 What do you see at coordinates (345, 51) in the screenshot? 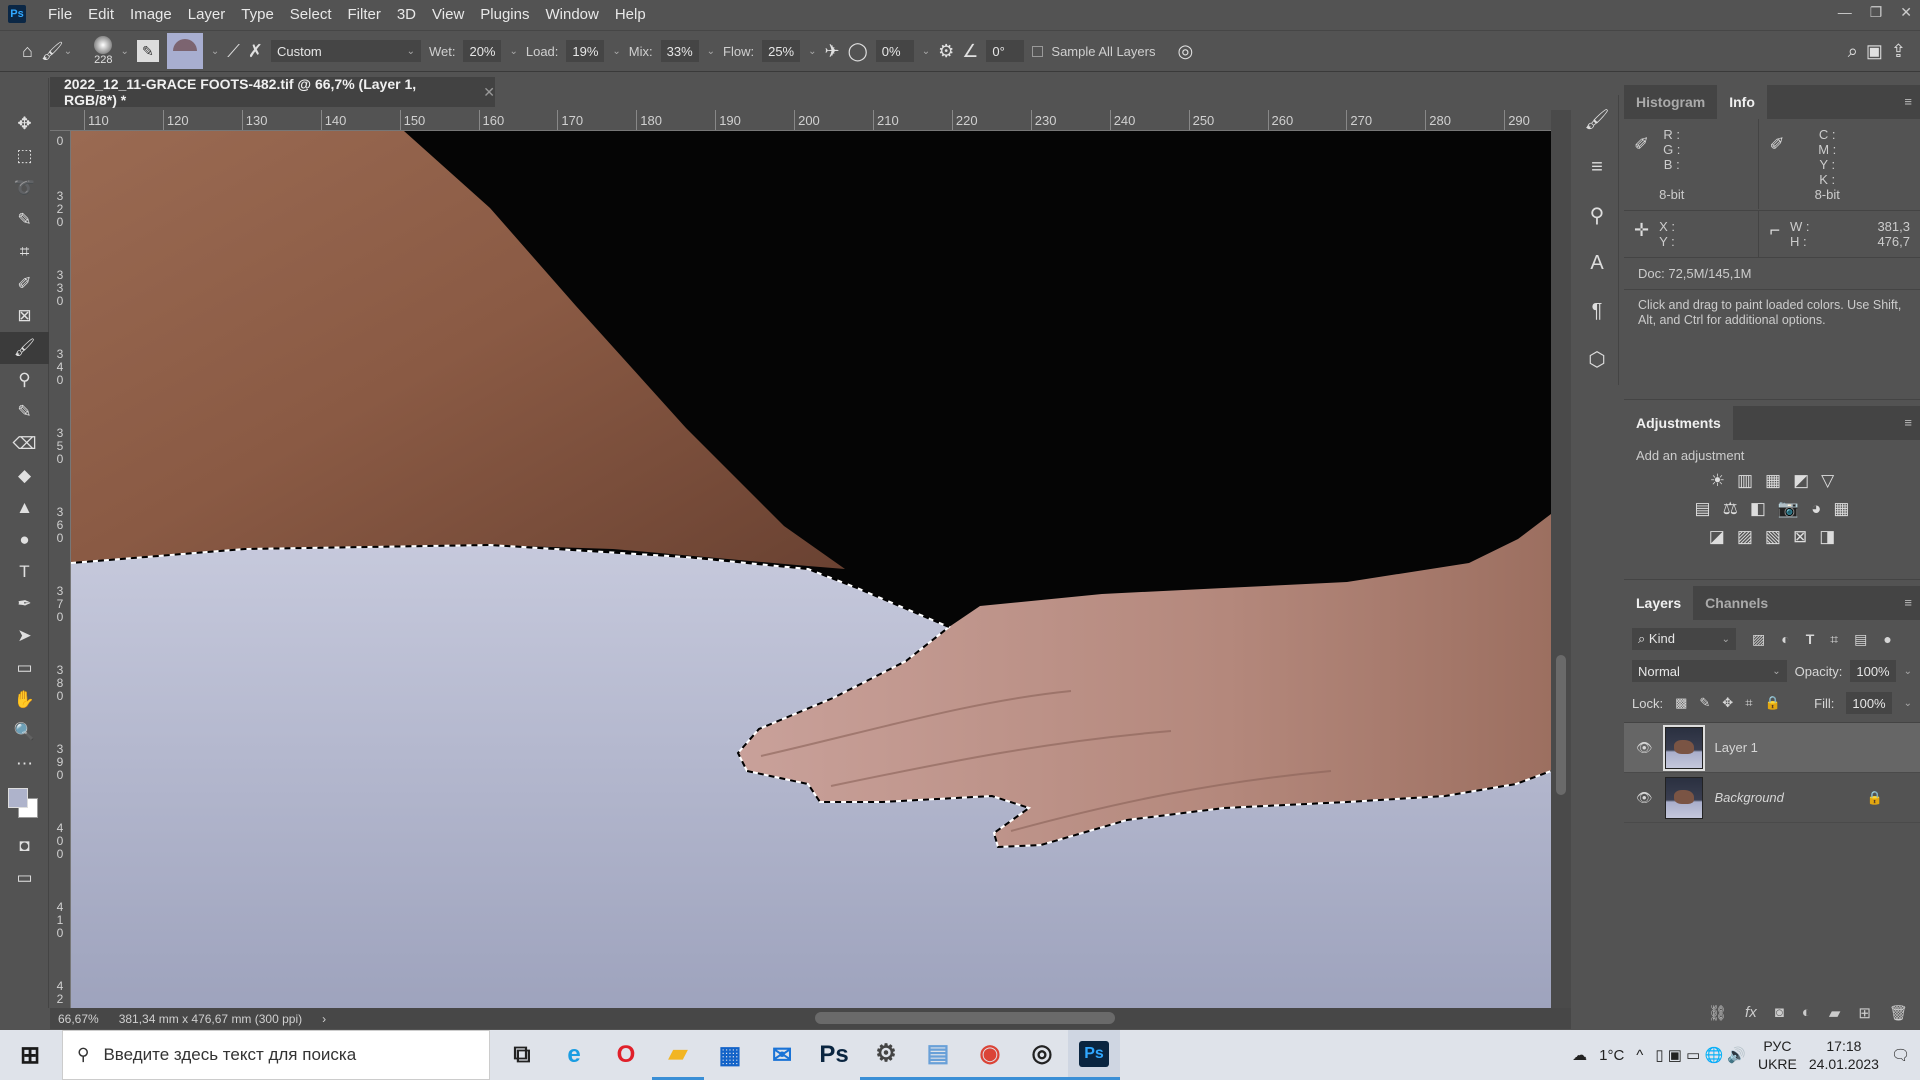
I see `preset-select: Custom ⌄` at bounding box center [345, 51].